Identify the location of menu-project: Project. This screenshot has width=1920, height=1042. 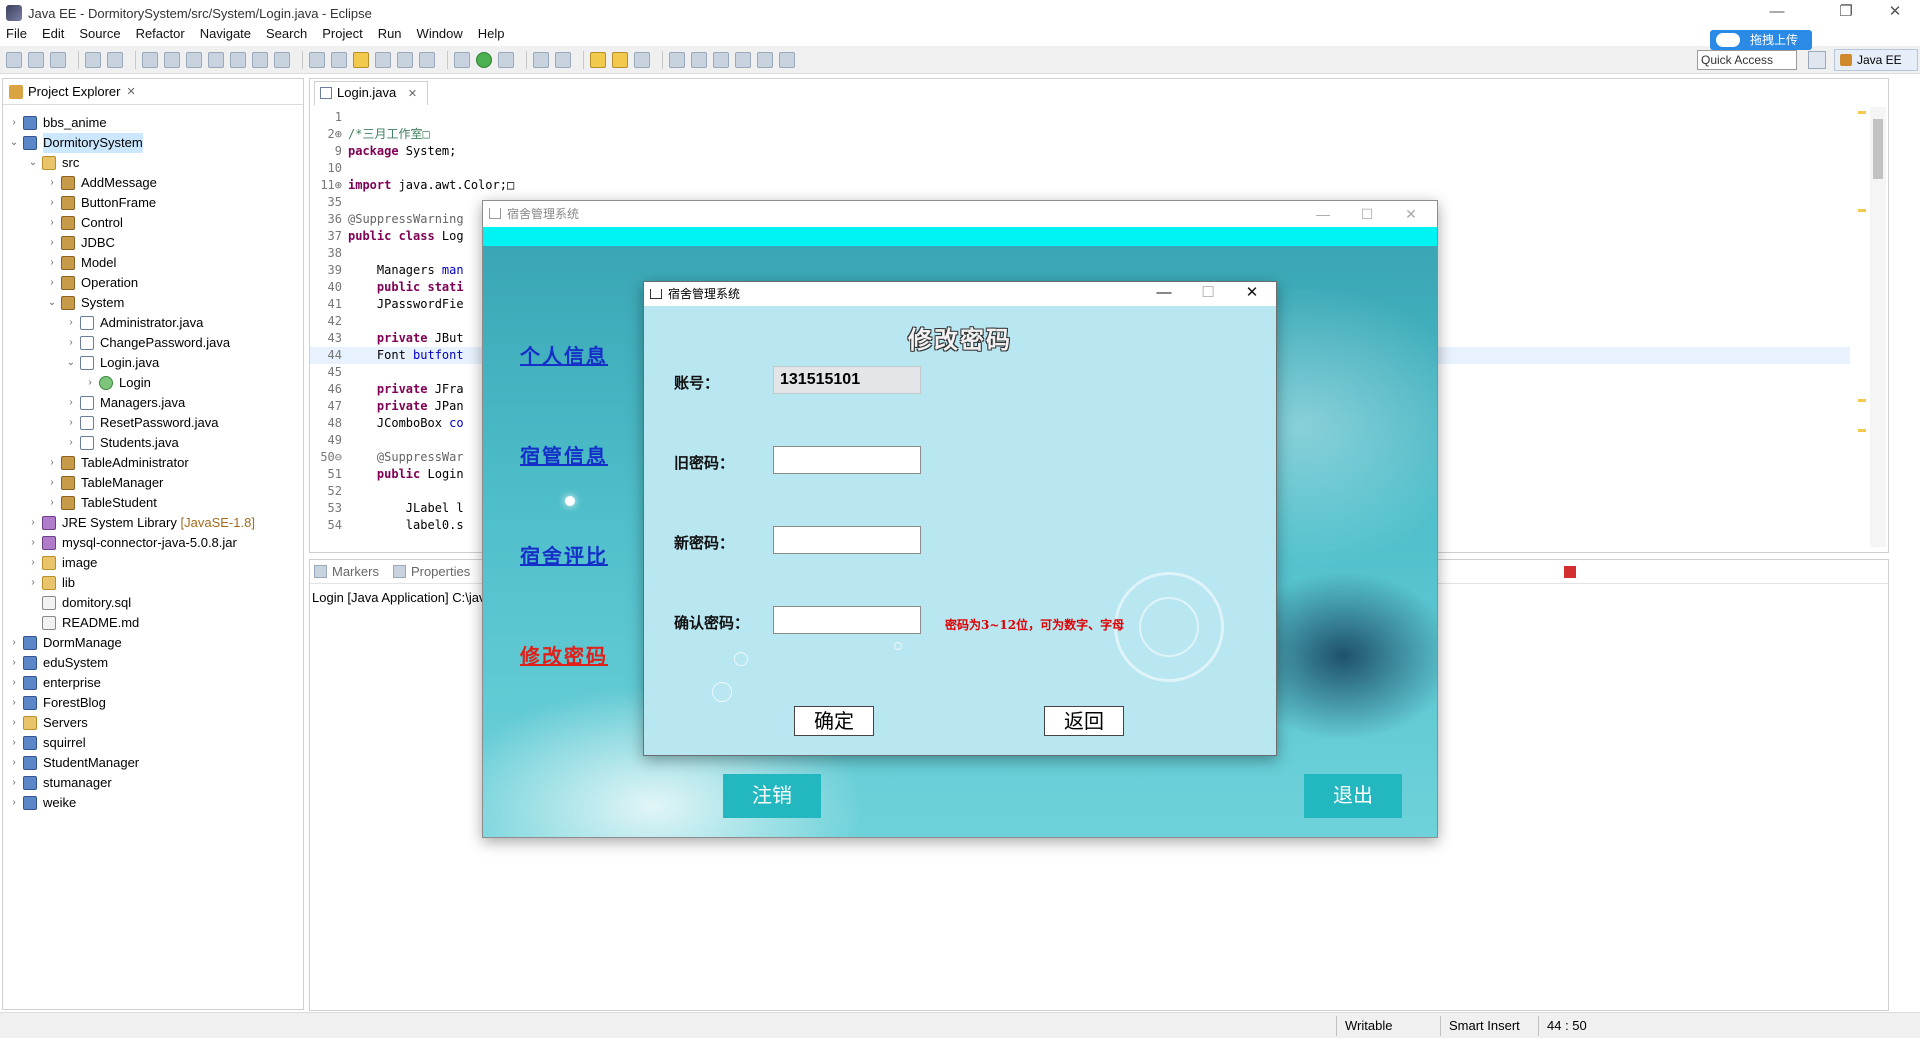
(342, 33).